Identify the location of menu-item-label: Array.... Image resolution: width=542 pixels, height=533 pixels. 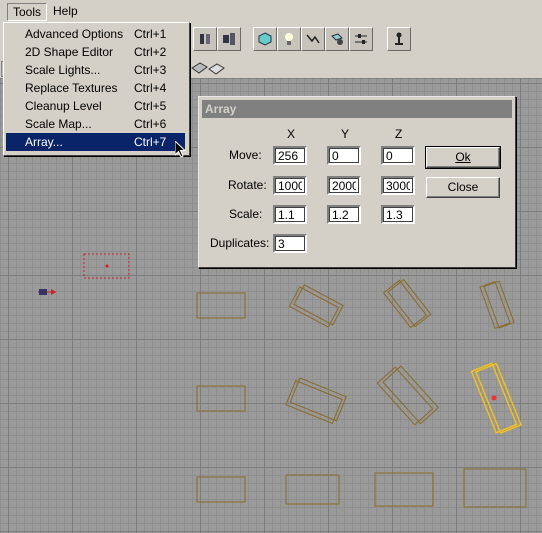
(44, 142).